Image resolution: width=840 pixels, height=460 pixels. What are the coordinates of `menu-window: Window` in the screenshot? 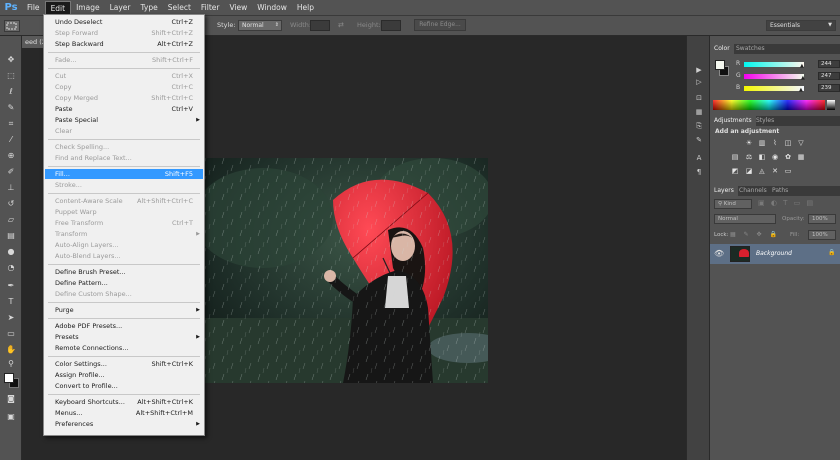 It's located at (272, 8).